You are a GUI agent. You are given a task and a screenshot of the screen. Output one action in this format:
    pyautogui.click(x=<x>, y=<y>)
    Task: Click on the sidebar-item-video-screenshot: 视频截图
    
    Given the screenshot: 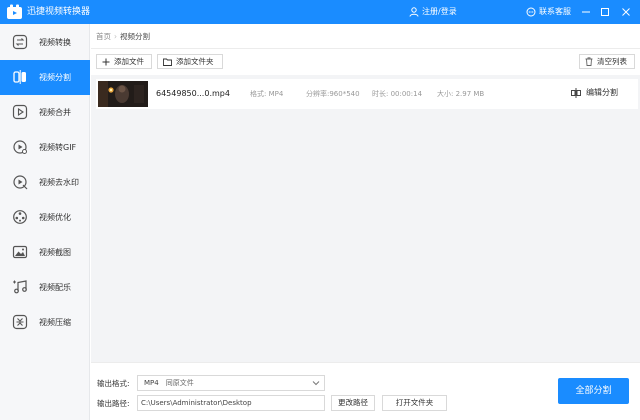 What is the action you would take?
    pyautogui.click(x=45, y=252)
    